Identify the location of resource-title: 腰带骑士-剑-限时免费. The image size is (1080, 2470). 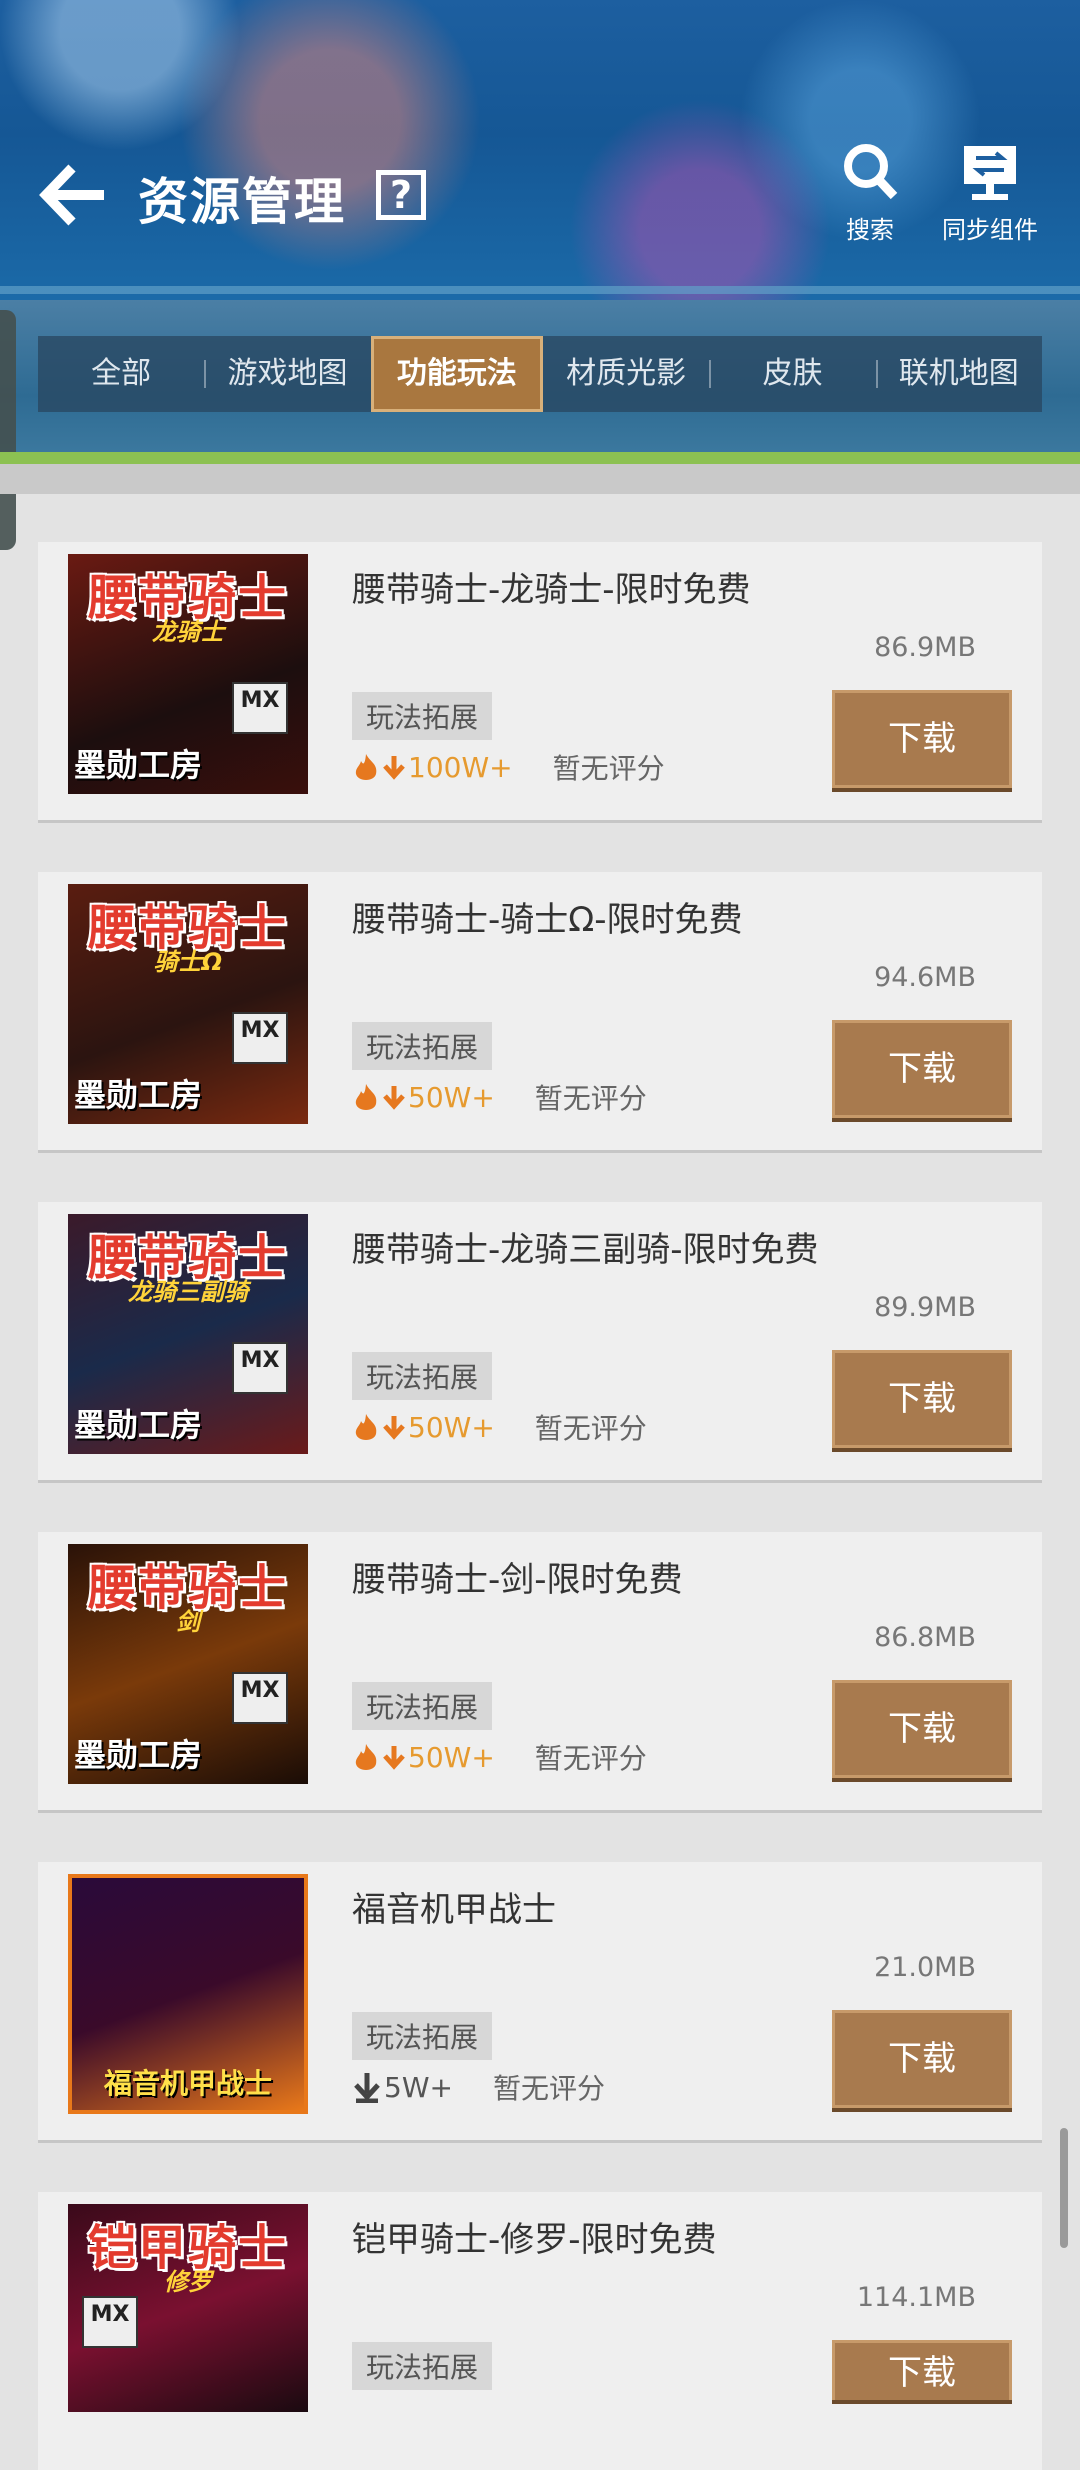
(517, 1580).